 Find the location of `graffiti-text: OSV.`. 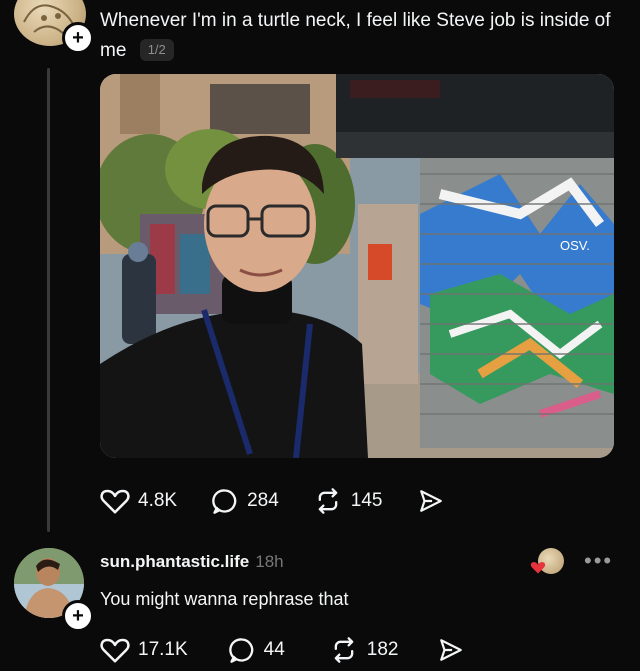

graffiti-text: OSV. is located at coordinates (575, 245).